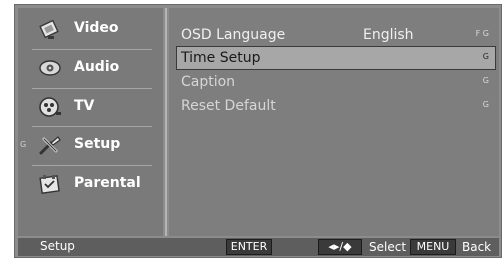  What do you see at coordinates (49, 29) in the screenshot?
I see `video-icon` at bounding box center [49, 29].